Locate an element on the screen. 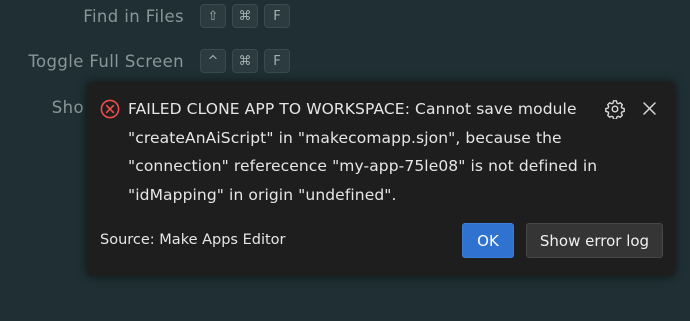 This screenshot has height=321, width=690. shortcut-label: Sho is located at coordinates (67, 107).